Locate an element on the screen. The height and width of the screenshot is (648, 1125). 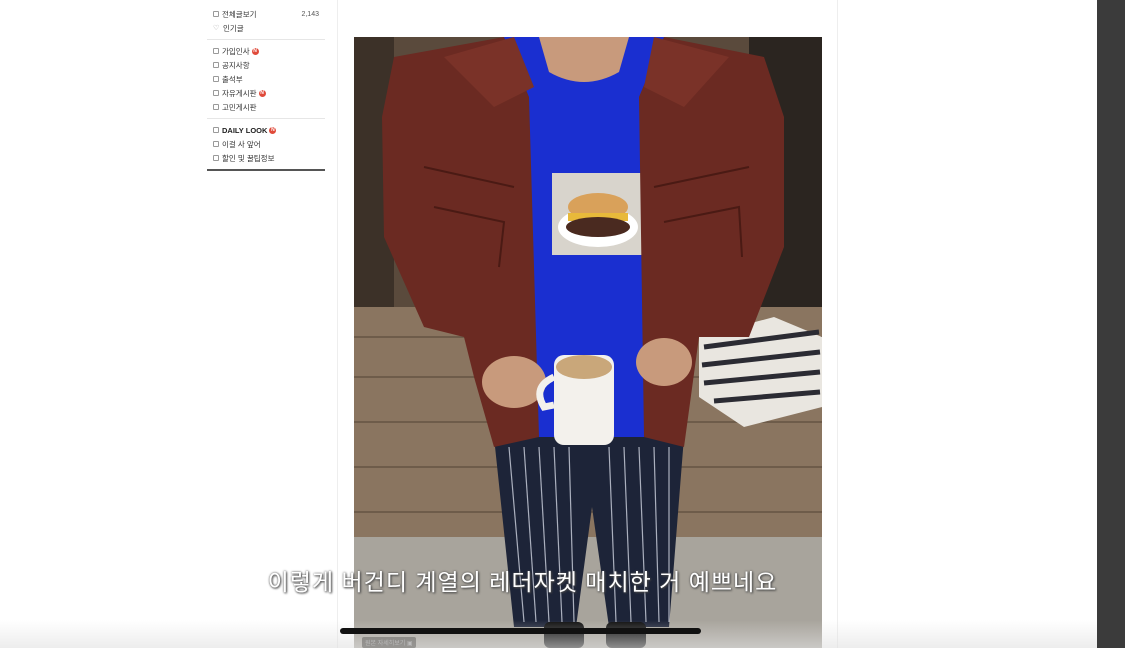
window-edge is located at coordinates (1111, 324).